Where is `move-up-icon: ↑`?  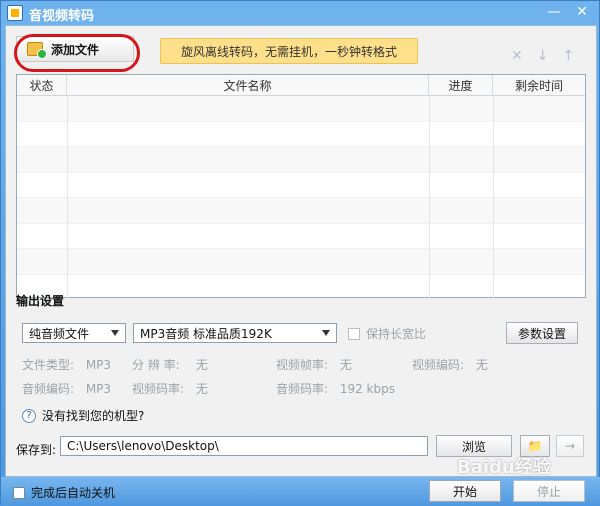 move-up-icon: ↑ is located at coordinates (568, 56).